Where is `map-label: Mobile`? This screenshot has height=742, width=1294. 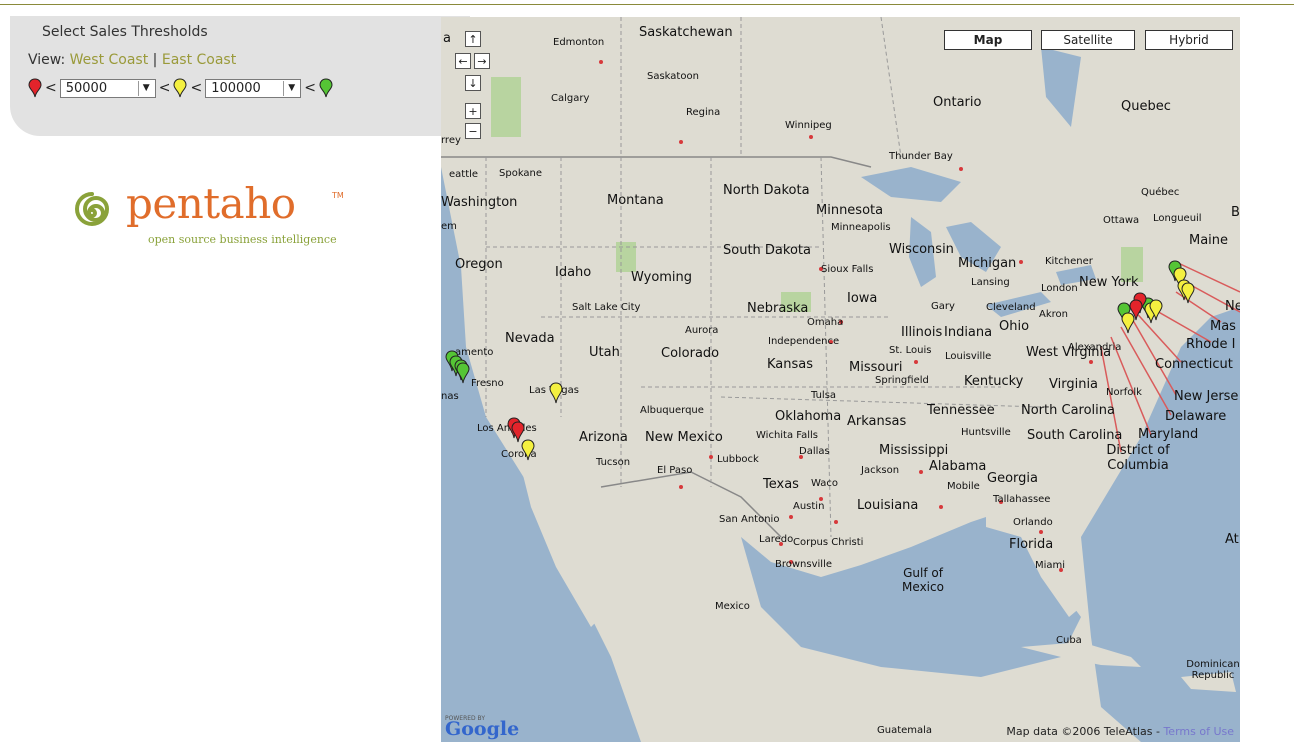 map-label: Mobile is located at coordinates (963, 486).